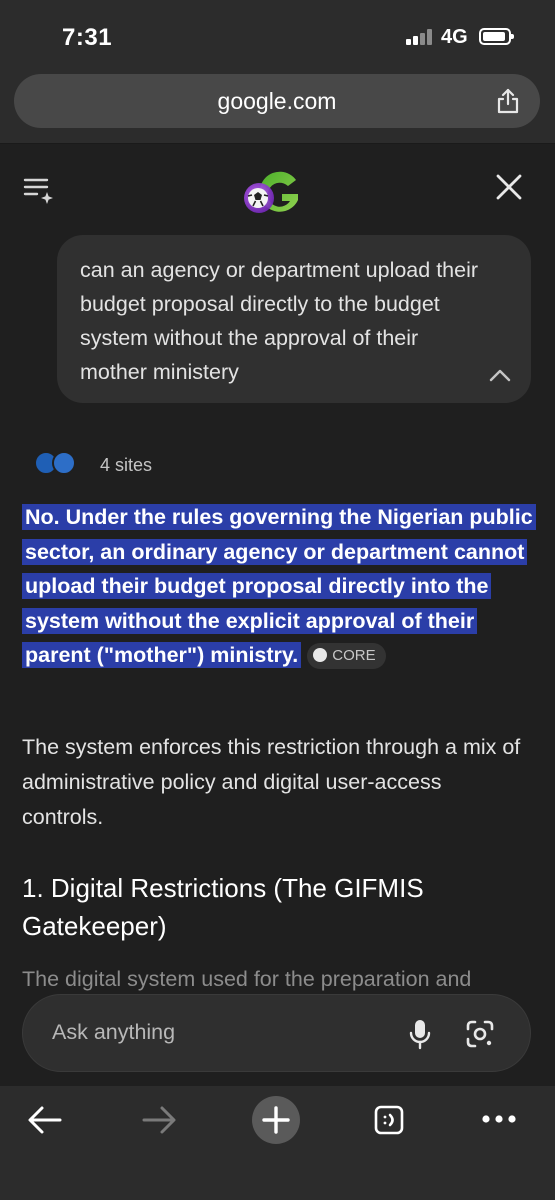 The height and width of the screenshot is (1200, 555). I want to click on new-tab-button, so click(276, 1120).